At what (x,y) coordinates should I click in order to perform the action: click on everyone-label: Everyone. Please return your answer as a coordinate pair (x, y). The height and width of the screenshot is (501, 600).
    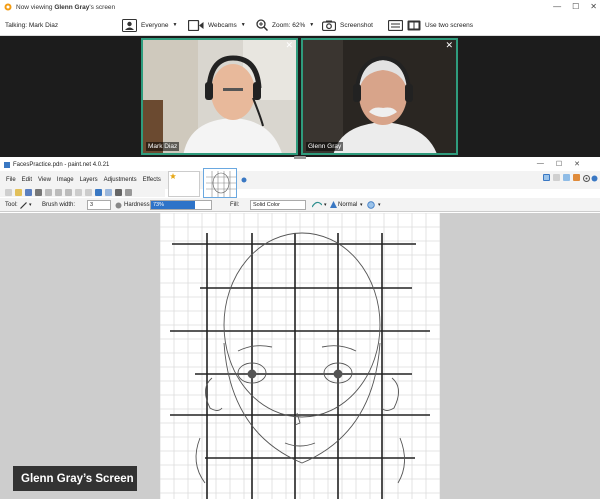
    Looking at the image, I should click on (155, 25).